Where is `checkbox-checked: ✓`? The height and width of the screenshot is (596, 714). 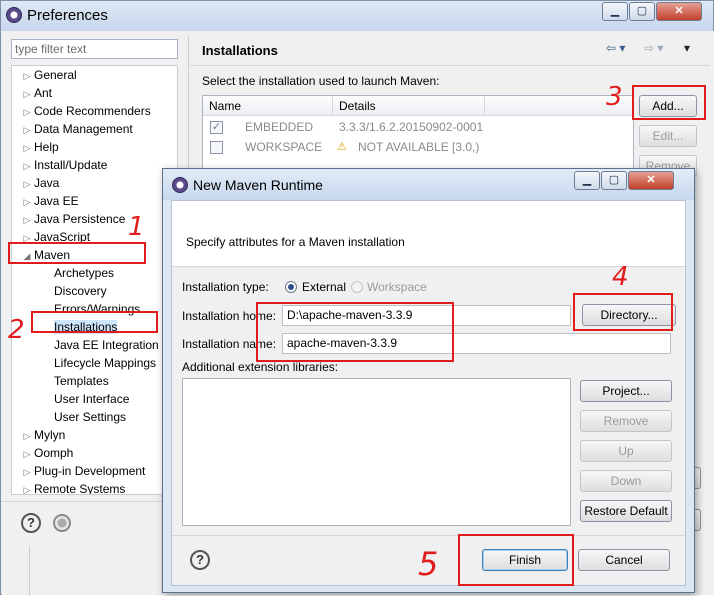
checkbox-checked: ✓ is located at coordinates (216, 127).